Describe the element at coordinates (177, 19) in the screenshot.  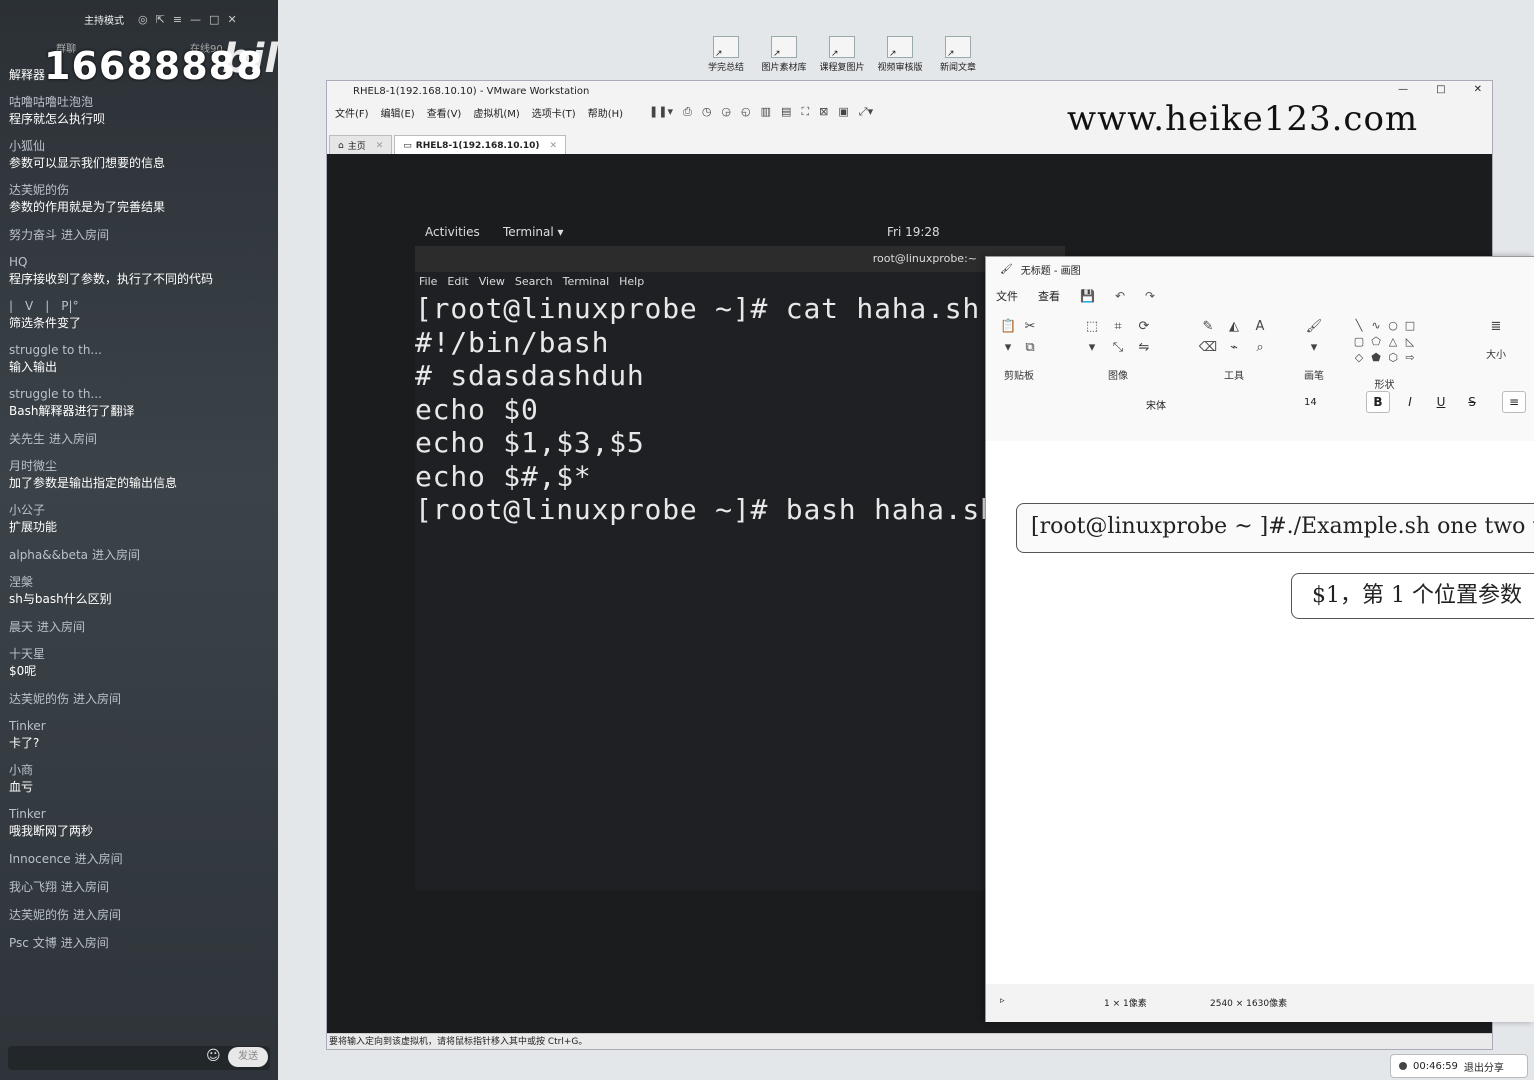
I see `menu-icon: ≡` at that location.